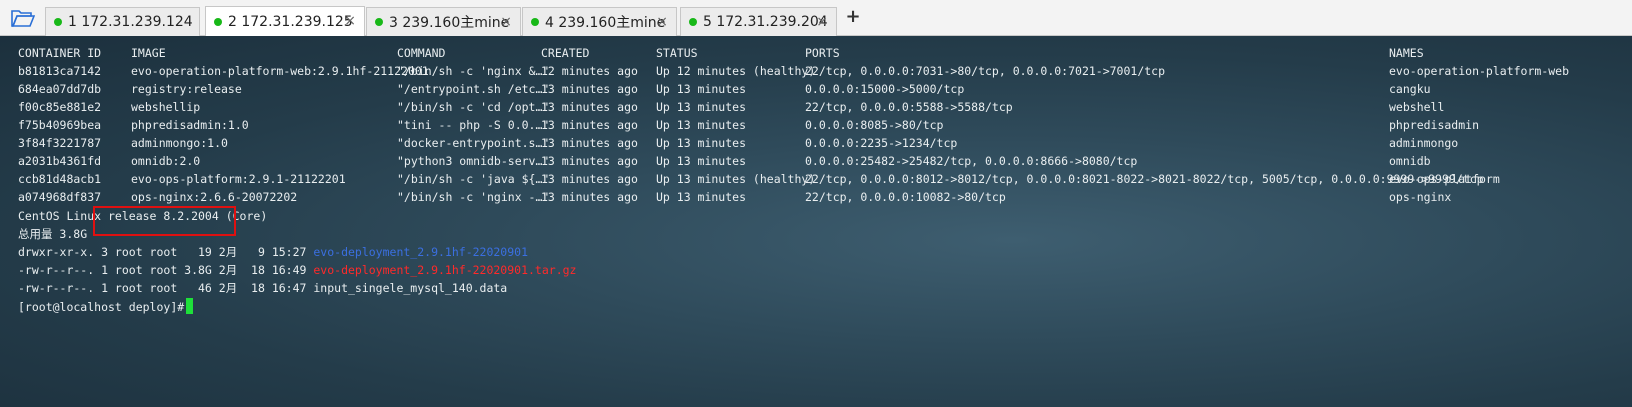 The image size is (1632, 407). Describe the element at coordinates (853, 17) in the screenshot. I see `add-tab-button: +` at that location.